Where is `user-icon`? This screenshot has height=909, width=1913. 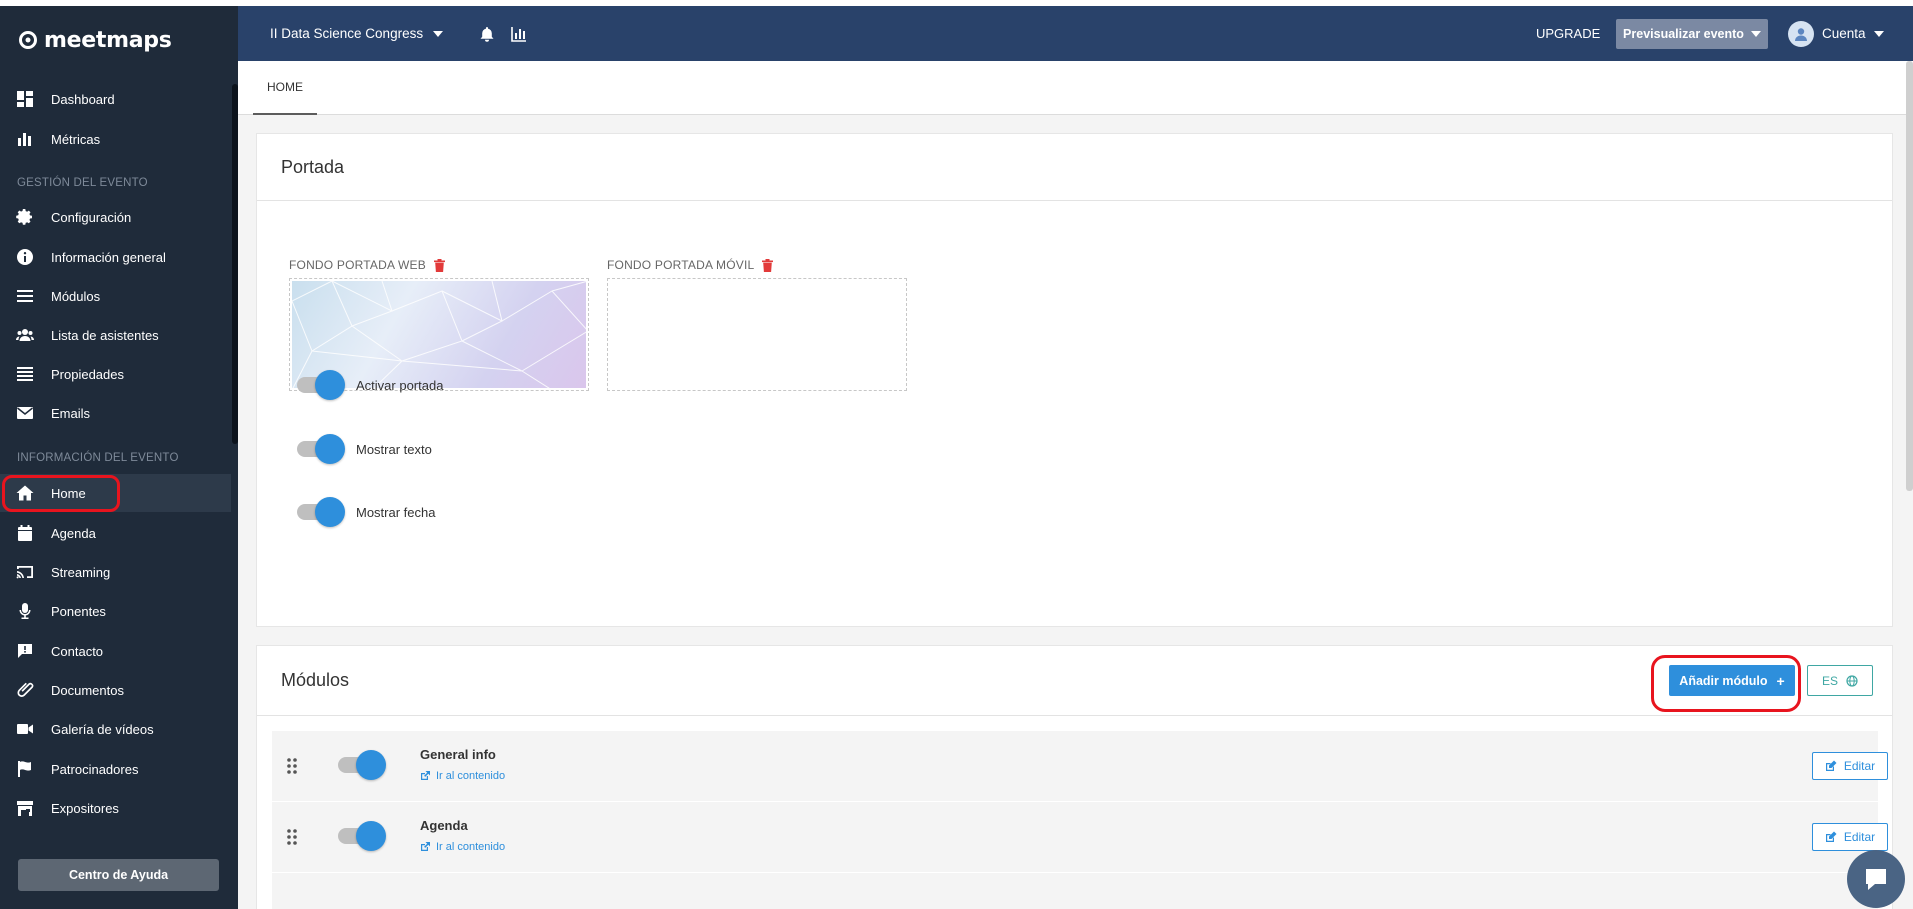
user-icon is located at coordinates (1801, 34).